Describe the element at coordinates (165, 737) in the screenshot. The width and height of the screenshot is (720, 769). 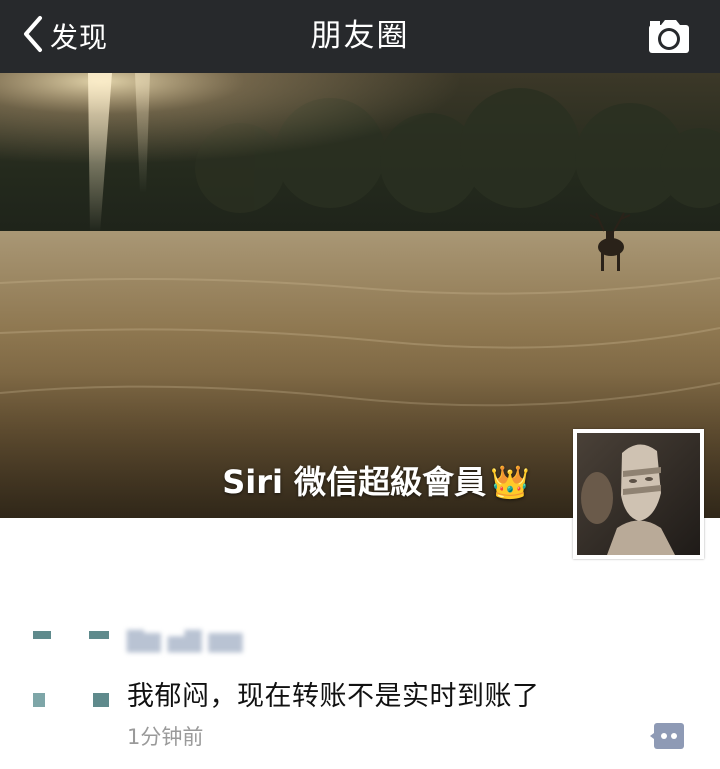
I see `post-timestamp: 1分钟前` at that location.